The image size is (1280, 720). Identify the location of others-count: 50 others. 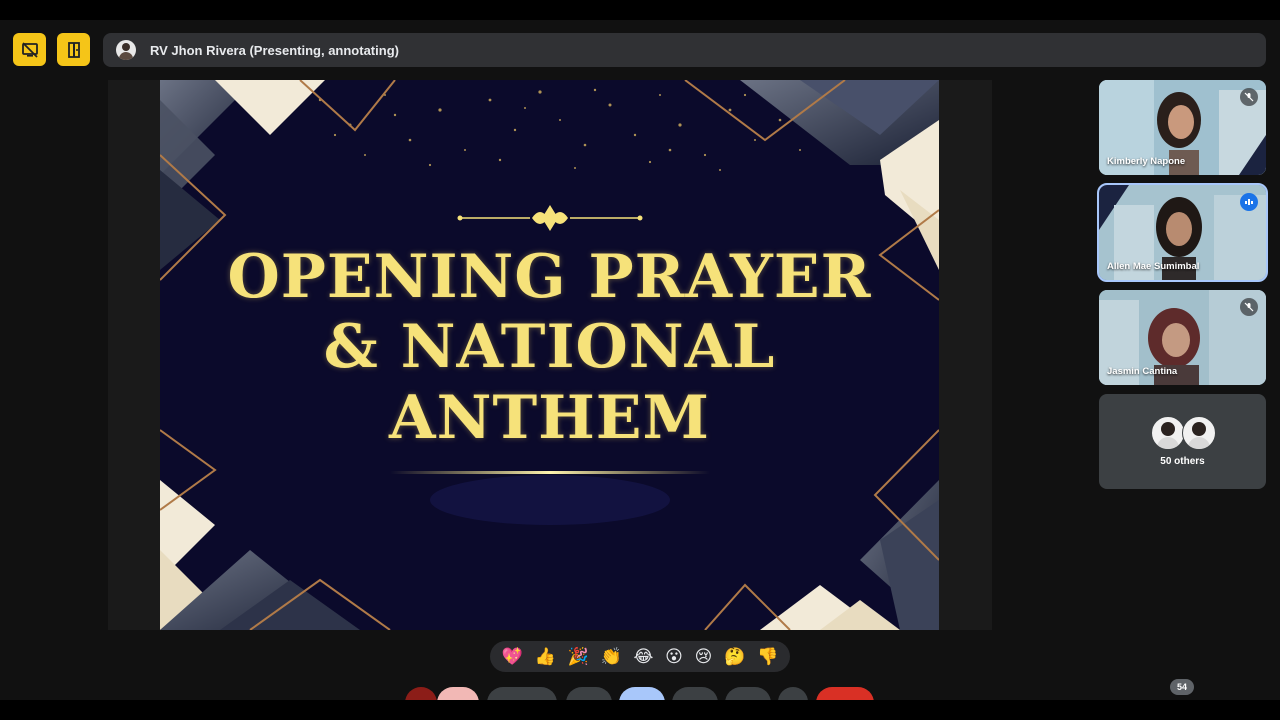
(1182, 461).